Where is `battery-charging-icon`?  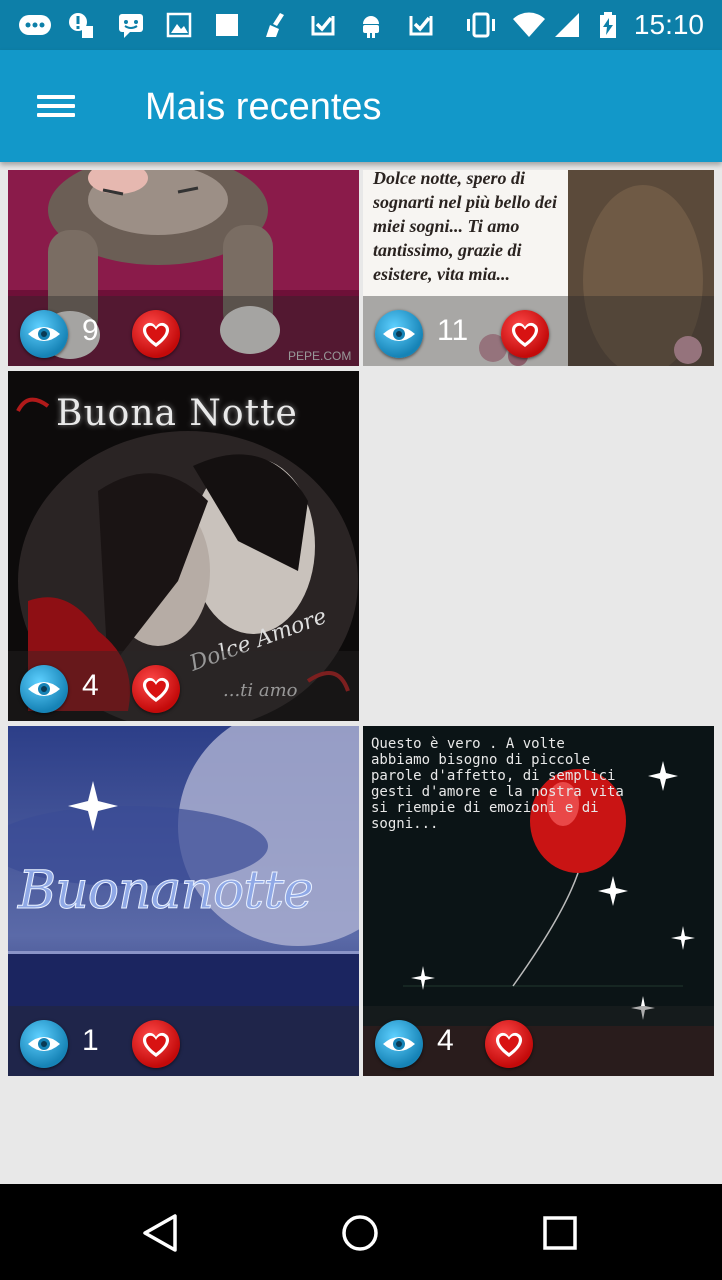
battery-charging-icon is located at coordinates (608, 25).